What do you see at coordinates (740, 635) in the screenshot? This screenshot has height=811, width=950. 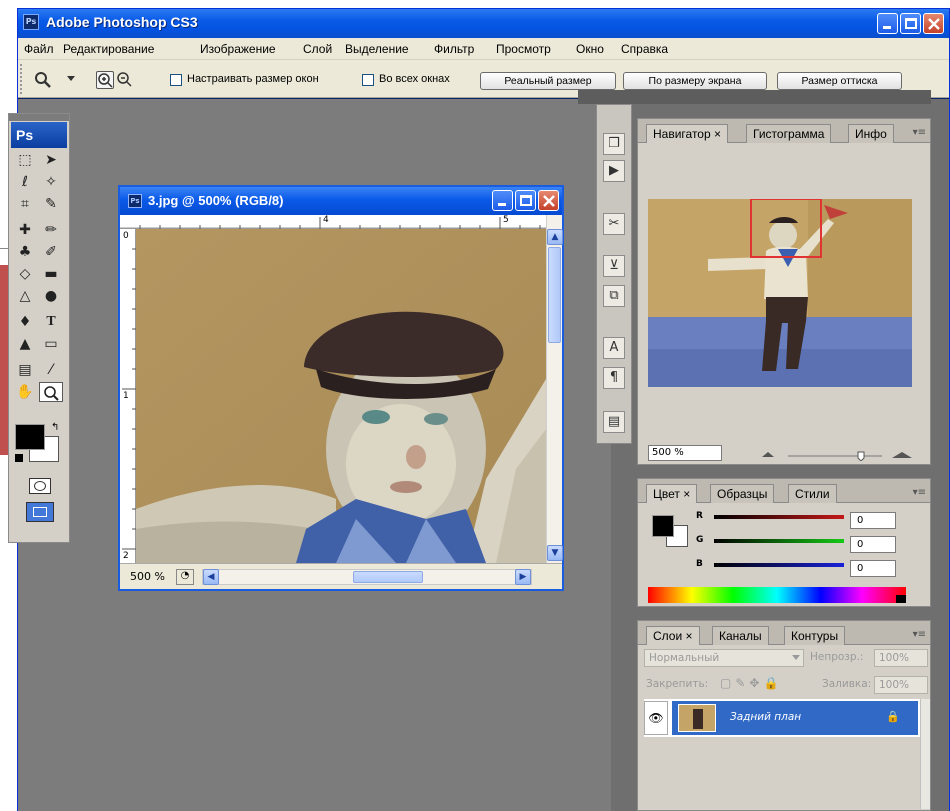 I see `tab-channels: Каналы` at bounding box center [740, 635].